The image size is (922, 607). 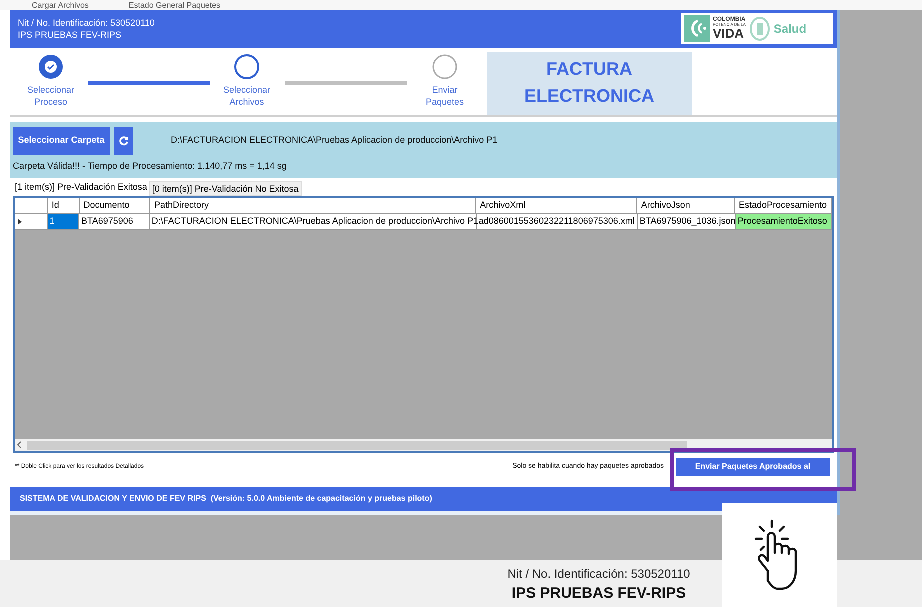 I want to click on refresh-button, so click(x=123, y=140).